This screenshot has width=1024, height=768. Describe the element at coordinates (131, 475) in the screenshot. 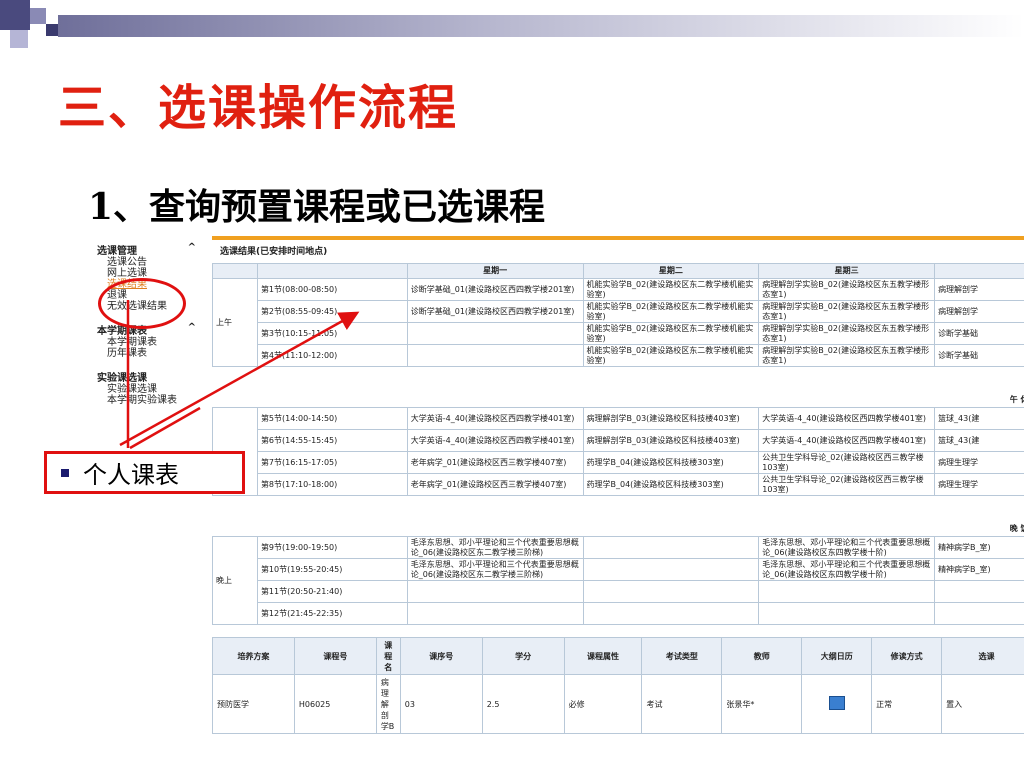

I see `callout-text: 个人课表` at that location.